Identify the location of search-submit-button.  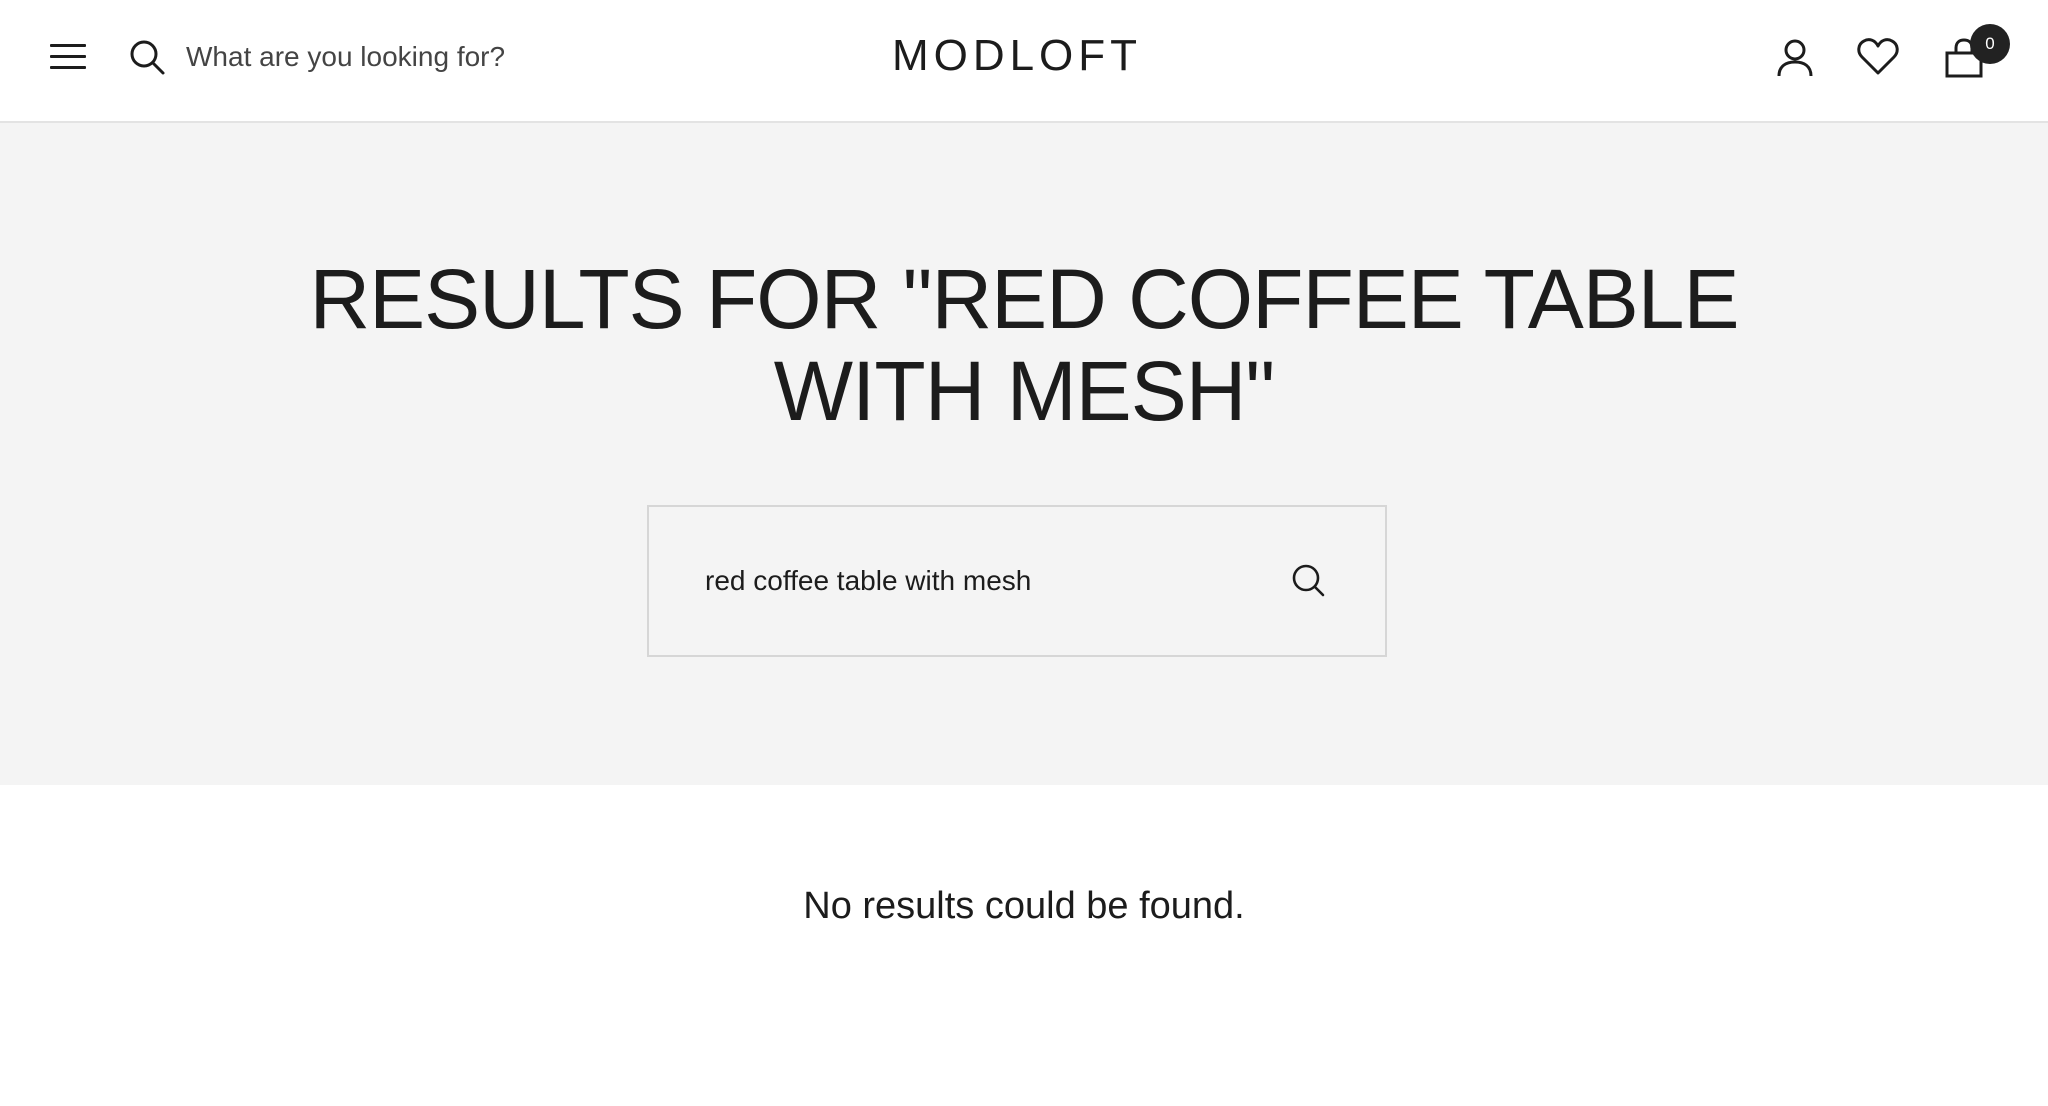
(1309, 581).